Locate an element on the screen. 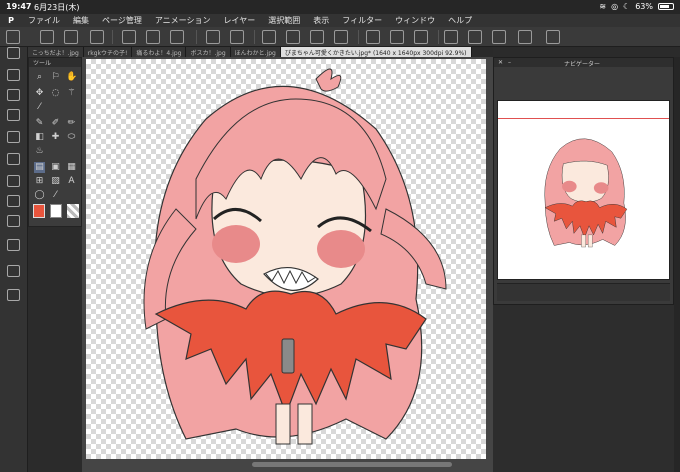 Image resolution: width=680 pixels, height=472 pixels. menu-page: ページ管理 is located at coordinates (122, 20).